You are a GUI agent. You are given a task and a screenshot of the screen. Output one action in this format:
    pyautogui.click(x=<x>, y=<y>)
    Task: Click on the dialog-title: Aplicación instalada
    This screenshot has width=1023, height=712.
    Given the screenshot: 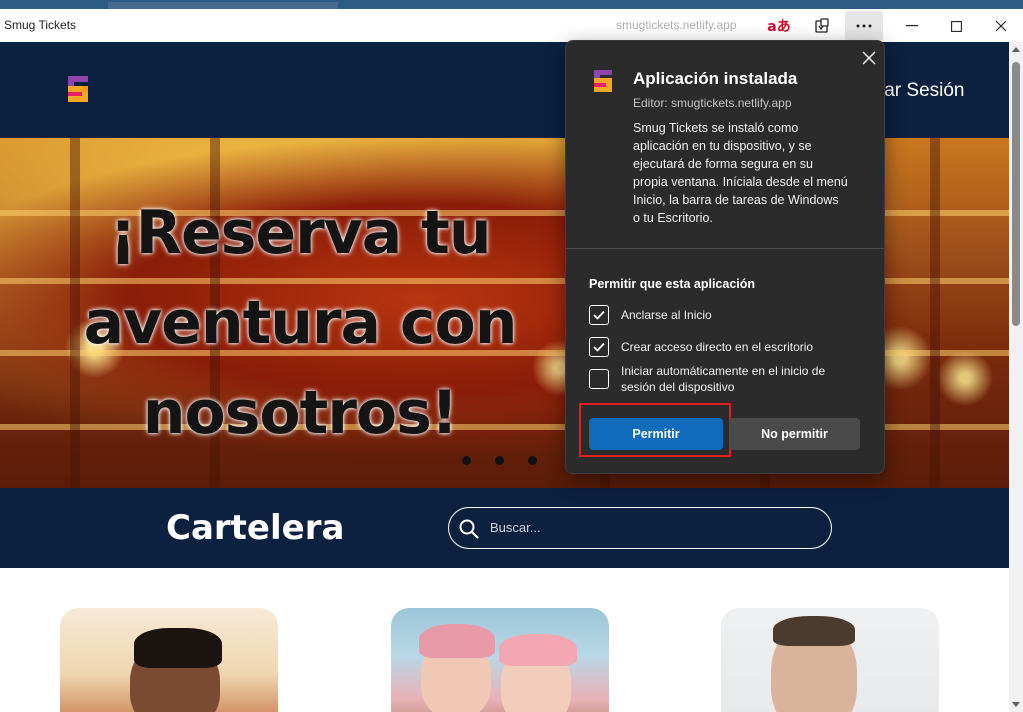 What is the action you would take?
    pyautogui.click(x=715, y=78)
    